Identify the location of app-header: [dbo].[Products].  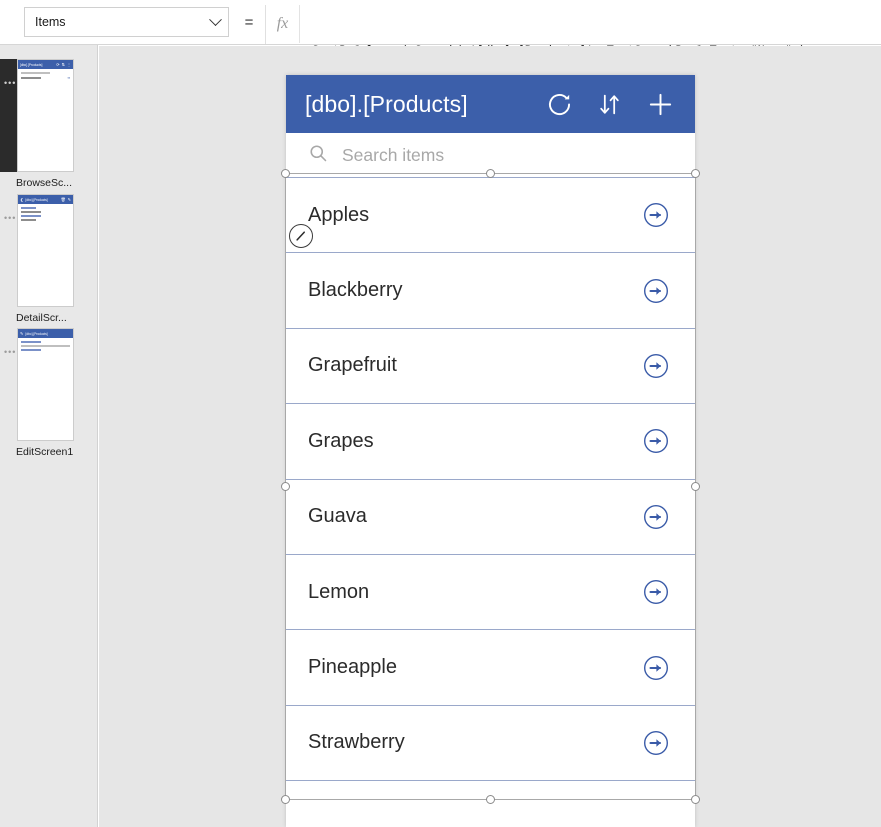
(490, 104).